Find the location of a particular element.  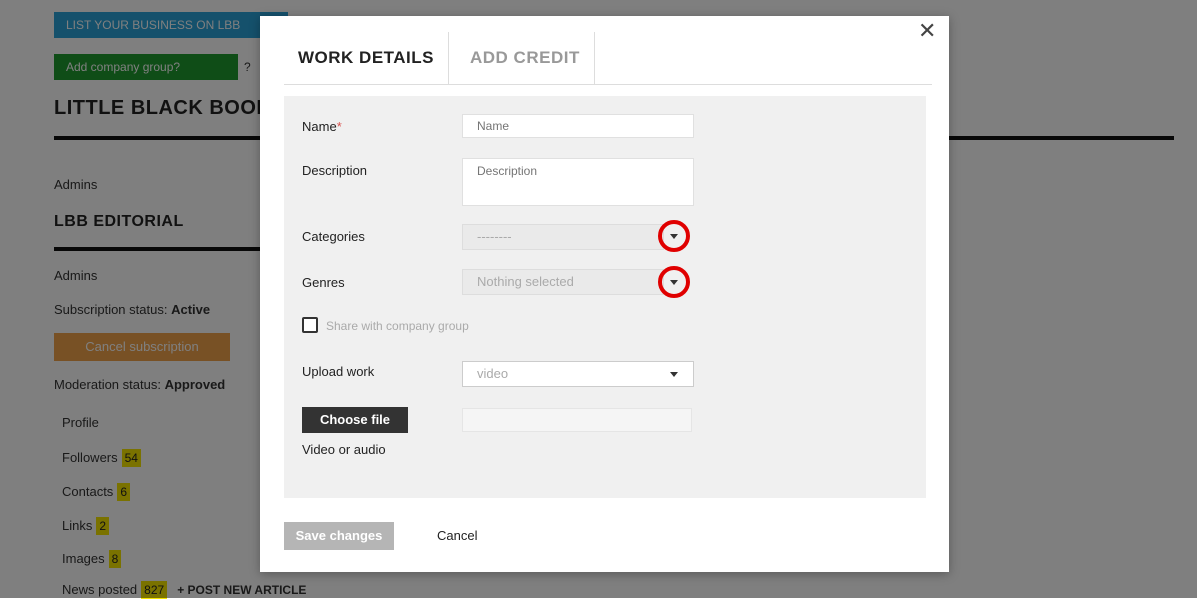

genres-value: Nothing selected is located at coordinates (525, 281).